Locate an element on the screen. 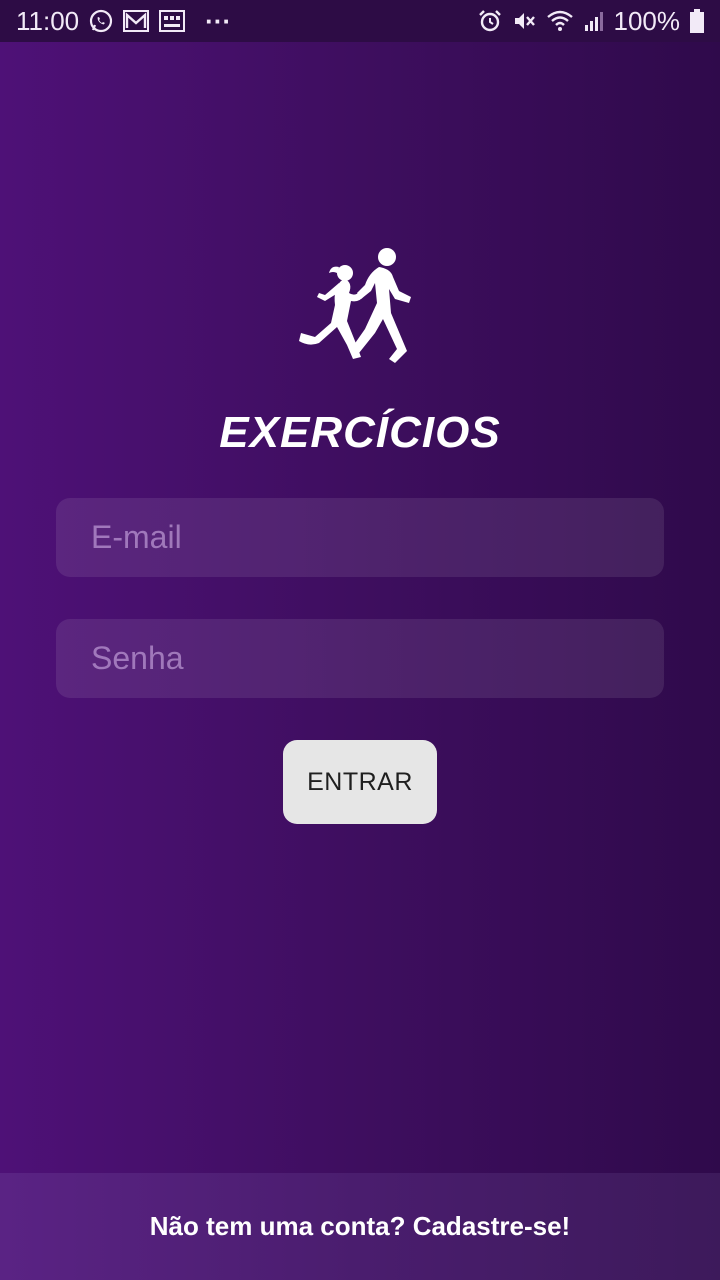 The height and width of the screenshot is (1280, 720). wifi-icon is located at coordinates (560, 21).